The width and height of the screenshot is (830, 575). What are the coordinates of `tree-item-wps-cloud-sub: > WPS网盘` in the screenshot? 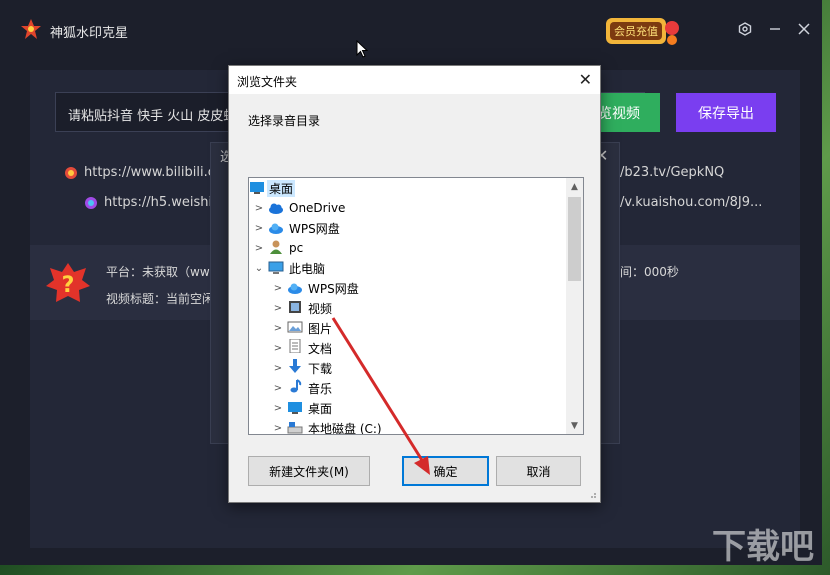 It's located at (408, 288).